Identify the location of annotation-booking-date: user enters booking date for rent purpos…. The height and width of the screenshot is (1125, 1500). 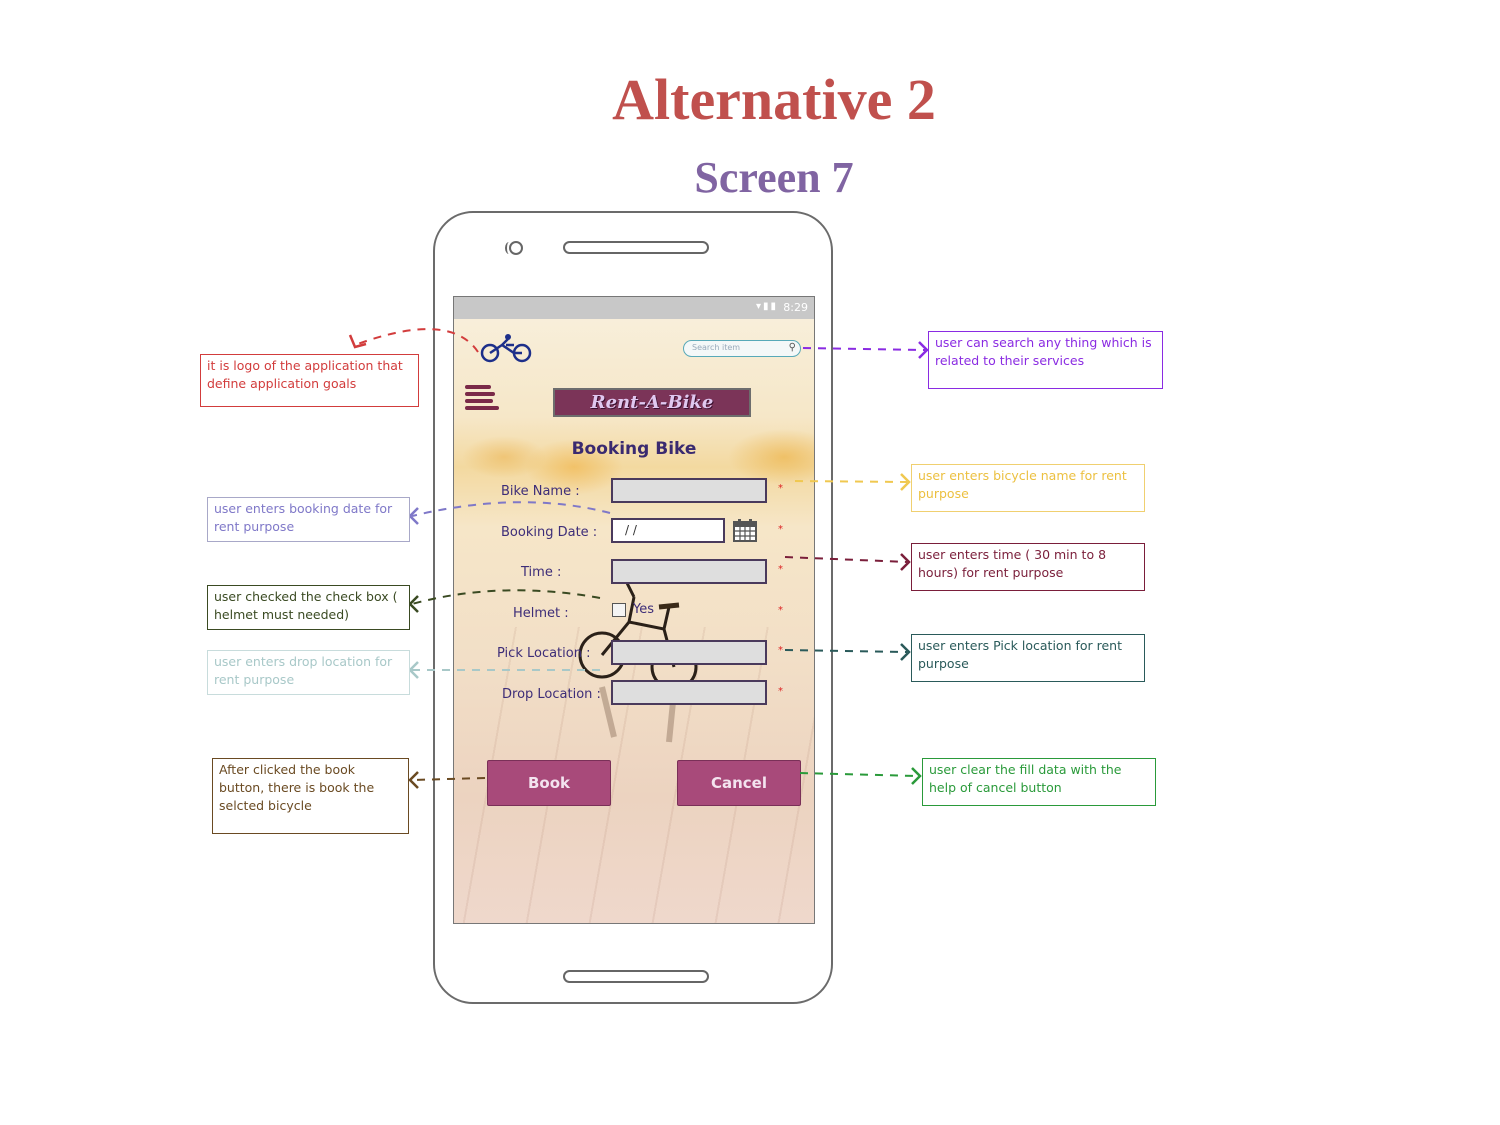
(308, 519).